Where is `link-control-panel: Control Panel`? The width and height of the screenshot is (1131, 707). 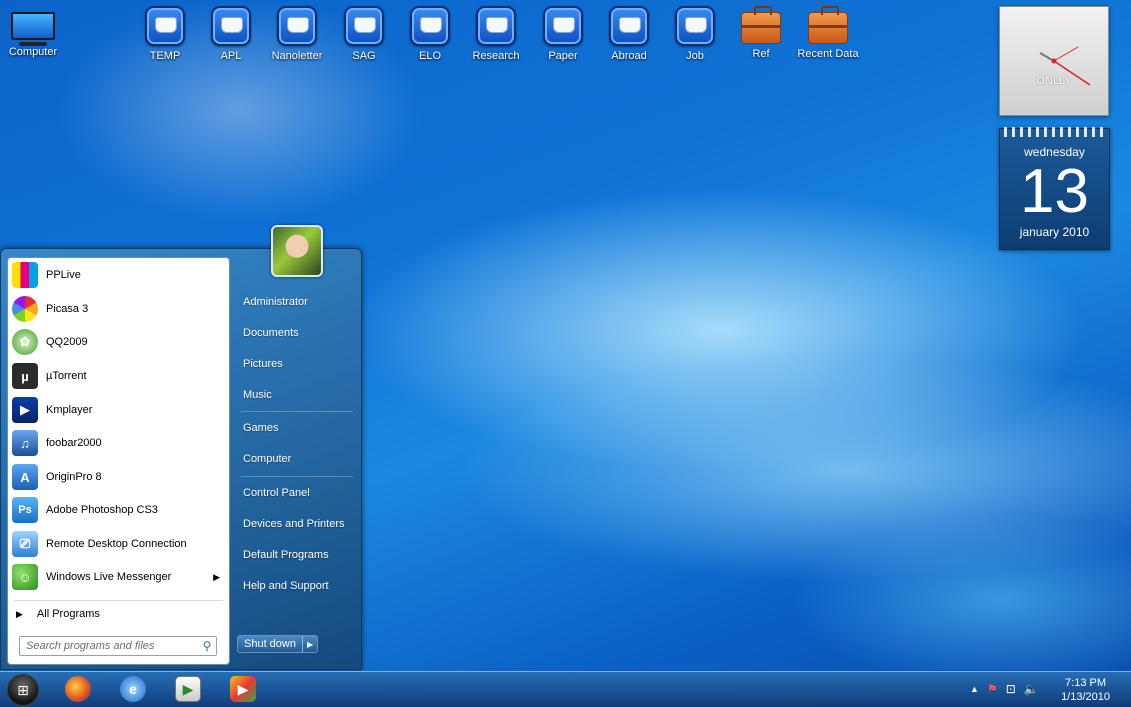 link-control-panel: Control Panel is located at coordinates (276, 493).